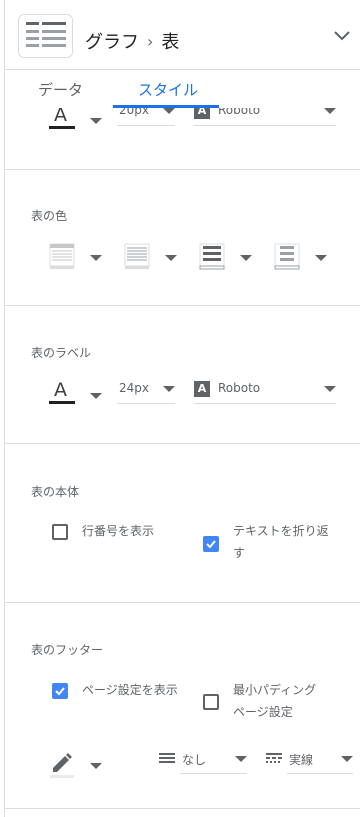 The width and height of the screenshot is (360, 817). I want to click on breadcrumb-current: 表, so click(170, 42).